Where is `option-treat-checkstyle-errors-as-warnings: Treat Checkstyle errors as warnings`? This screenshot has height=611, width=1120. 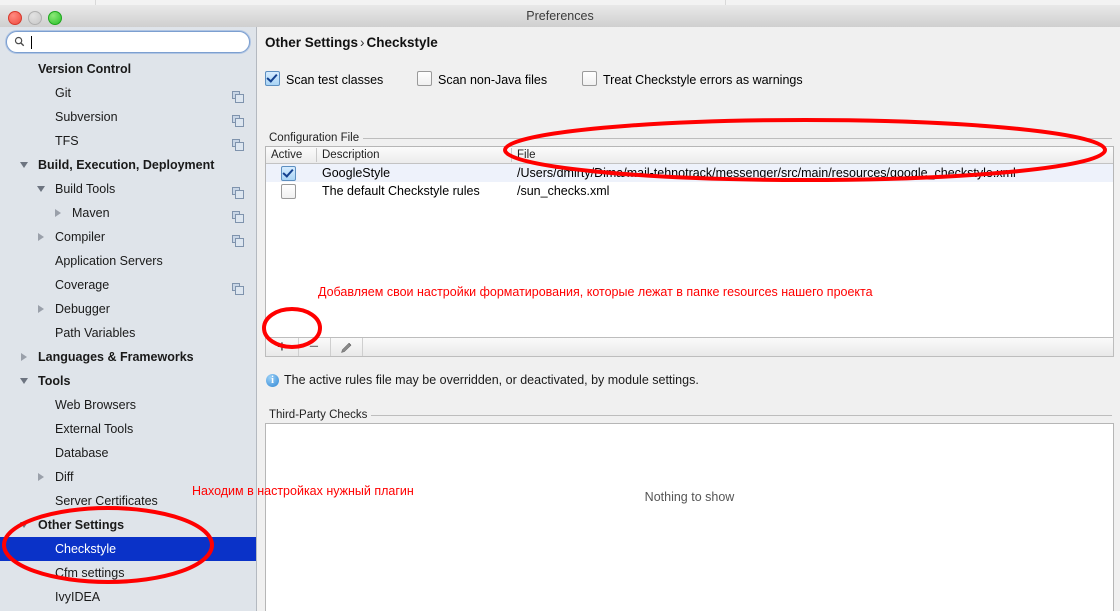 option-treat-checkstyle-errors-as-warnings: Treat Checkstyle errors as warnings is located at coordinates (692, 79).